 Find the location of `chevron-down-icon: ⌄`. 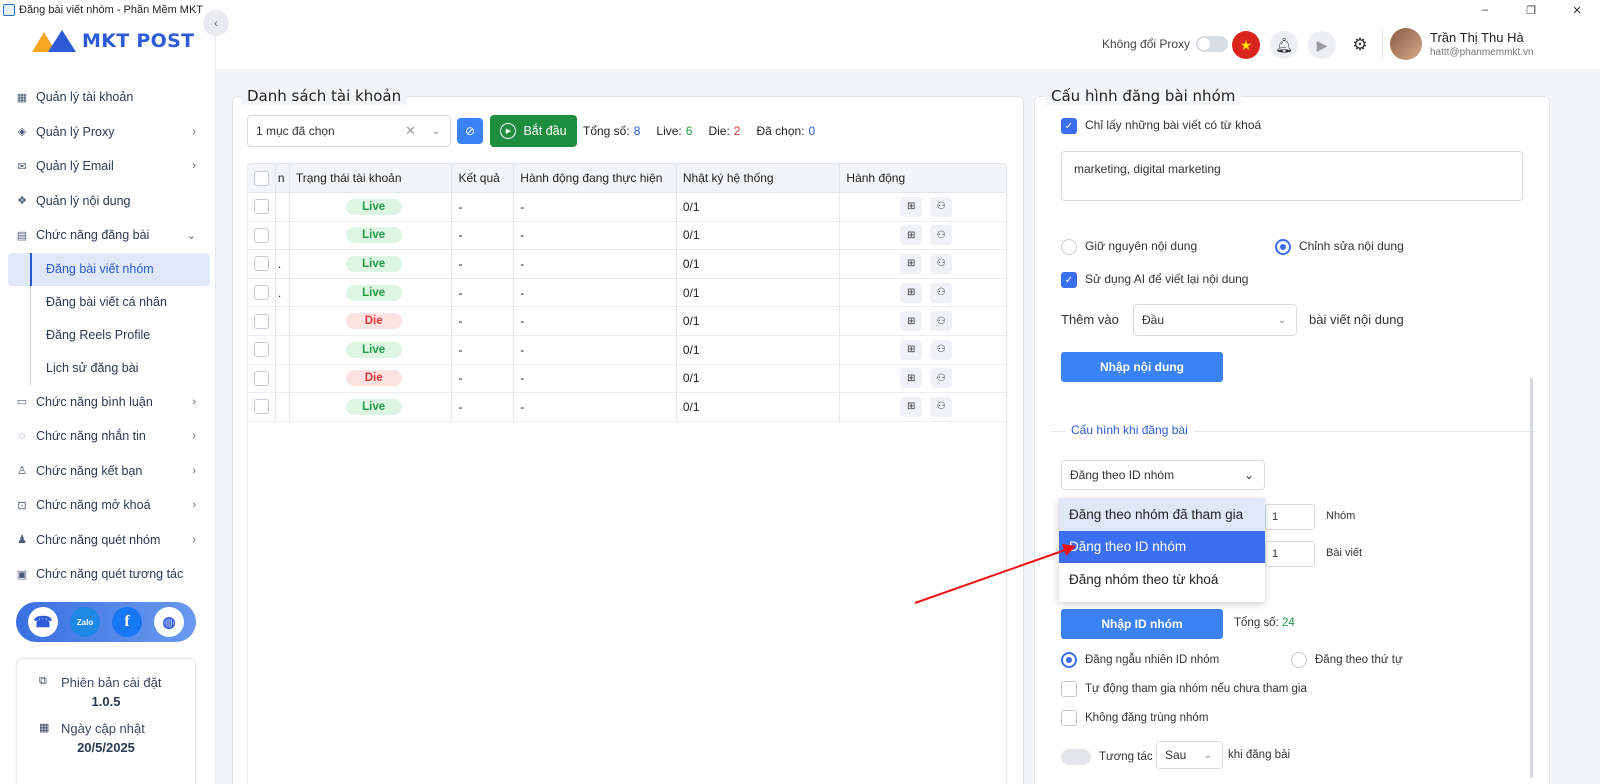

chevron-down-icon: ⌄ is located at coordinates (1248, 475).